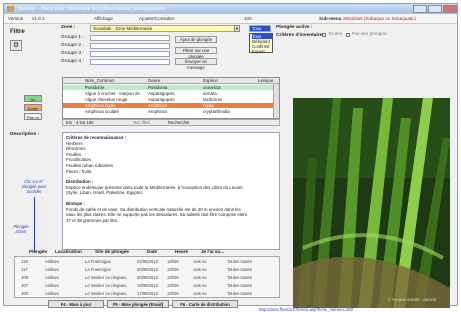 This screenshot has width=461, height=312. Describe the element at coordinates (21, 229) in the screenshot. I see `active-dive-note: Plongée active` at that location.